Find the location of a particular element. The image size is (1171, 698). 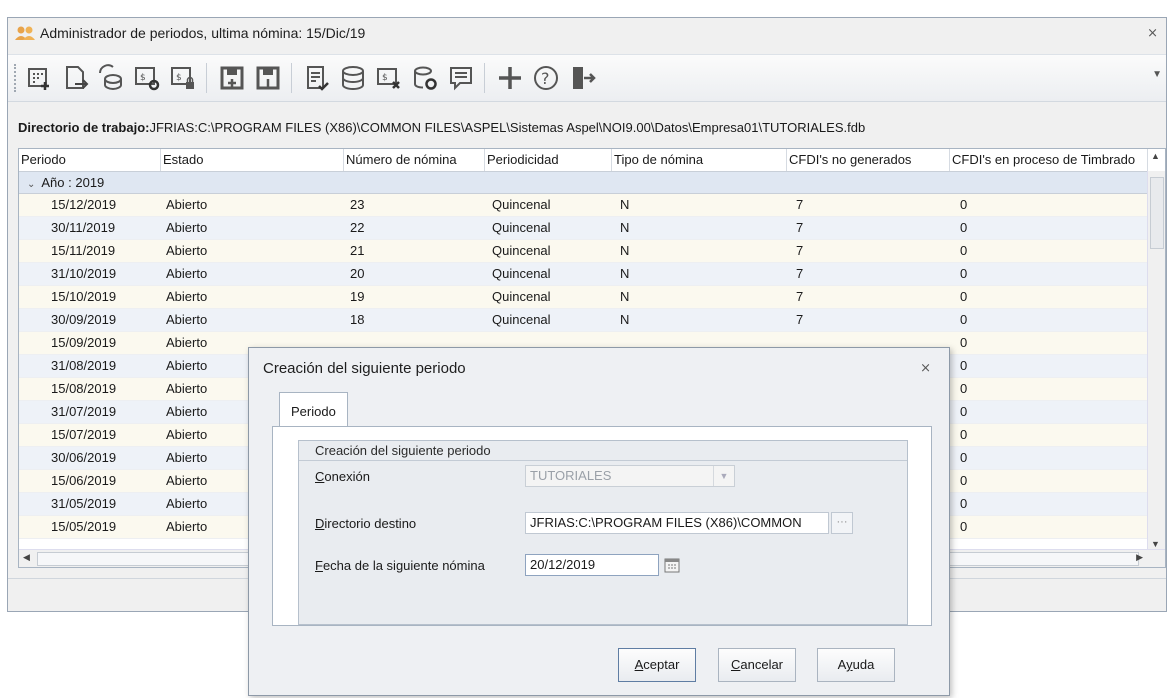

col-header-periodo: Periodo is located at coordinates (90, 160).